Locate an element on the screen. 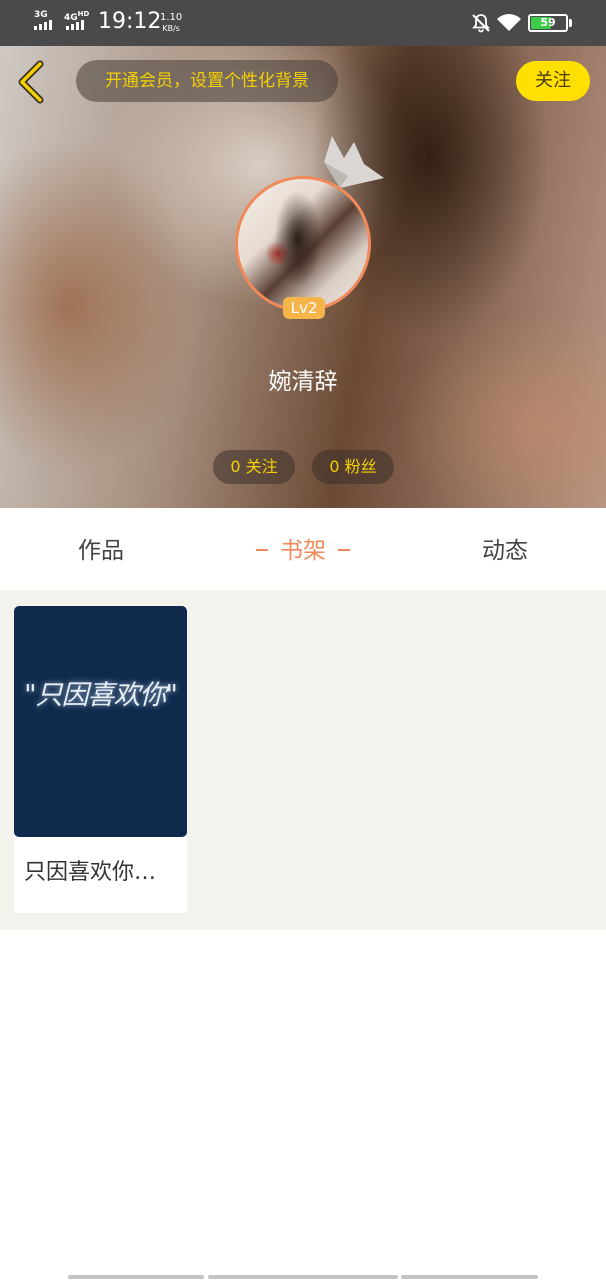  back-button is located at coordinates (32, 82).